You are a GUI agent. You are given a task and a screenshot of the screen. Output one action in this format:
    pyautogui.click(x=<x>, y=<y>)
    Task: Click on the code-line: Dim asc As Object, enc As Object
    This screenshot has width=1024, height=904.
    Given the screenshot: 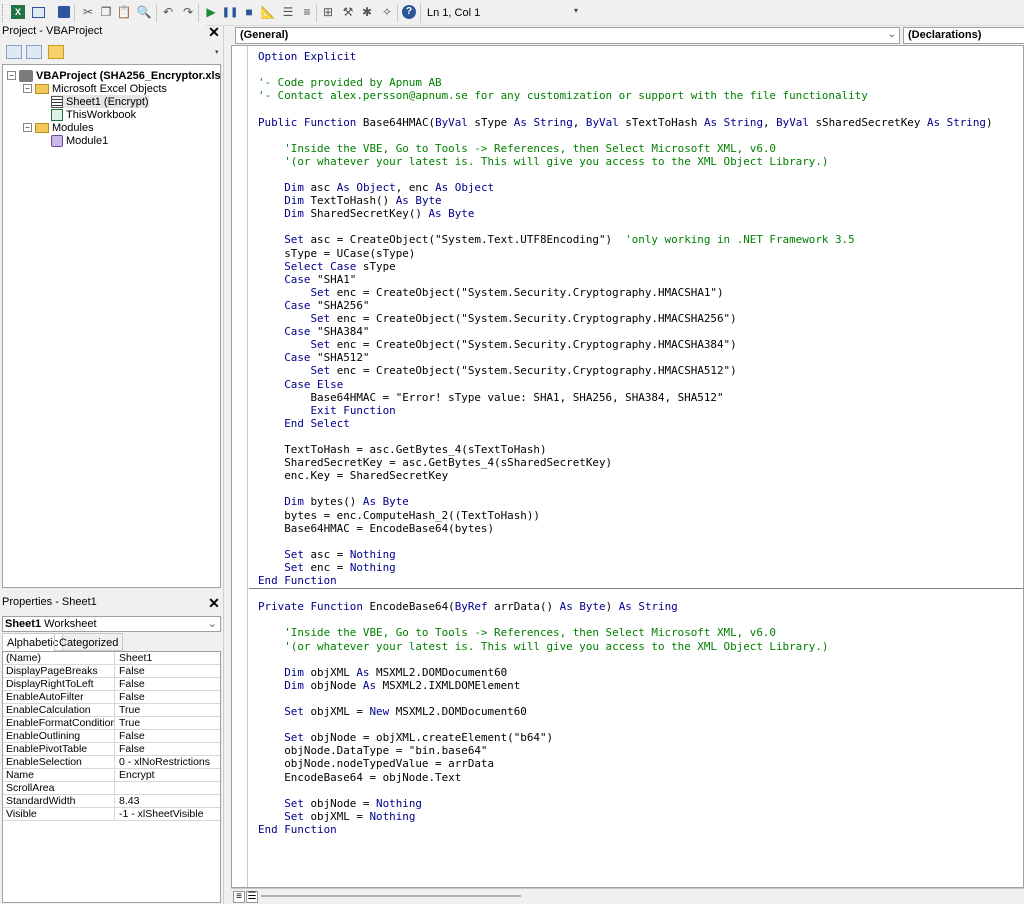 What is the action you would take?
    pyautogui.click(x=376, y=187)
    